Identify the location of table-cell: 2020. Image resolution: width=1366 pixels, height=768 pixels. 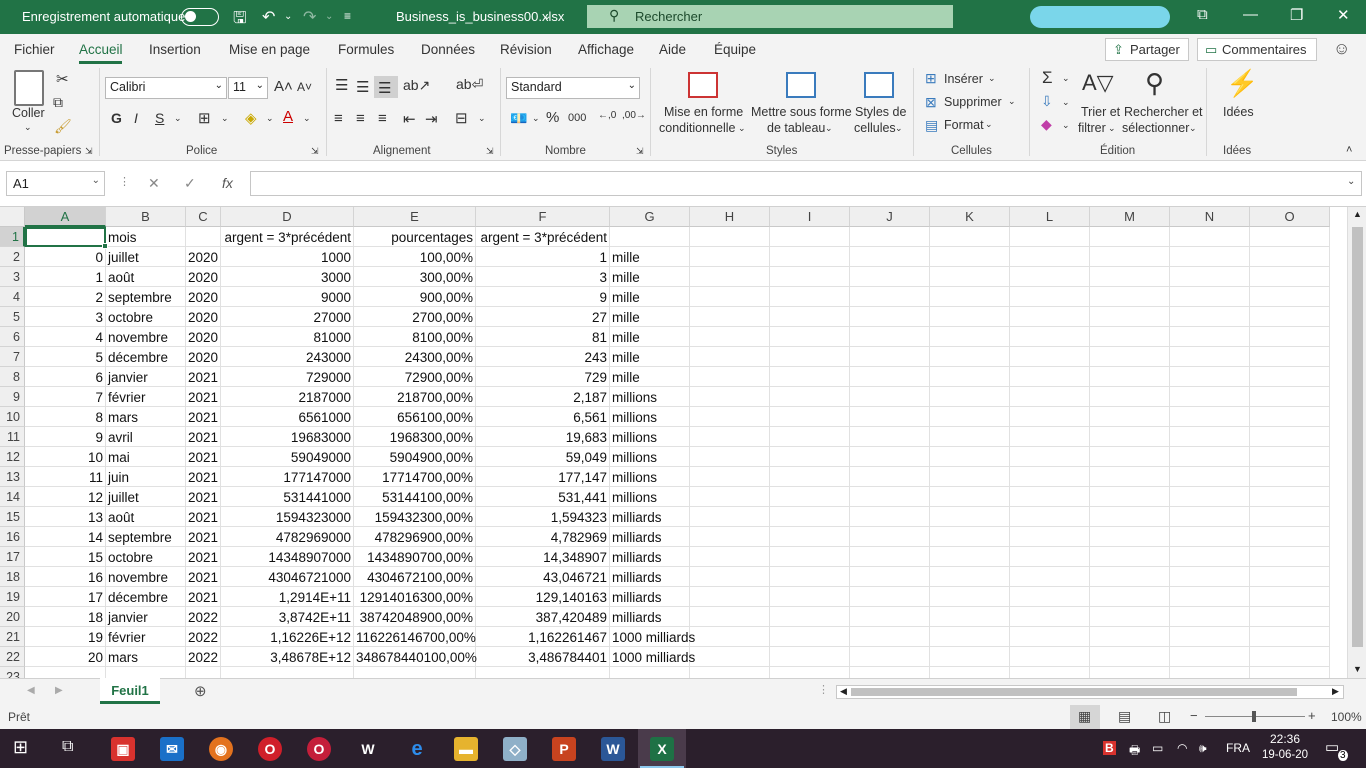
(203, 297).